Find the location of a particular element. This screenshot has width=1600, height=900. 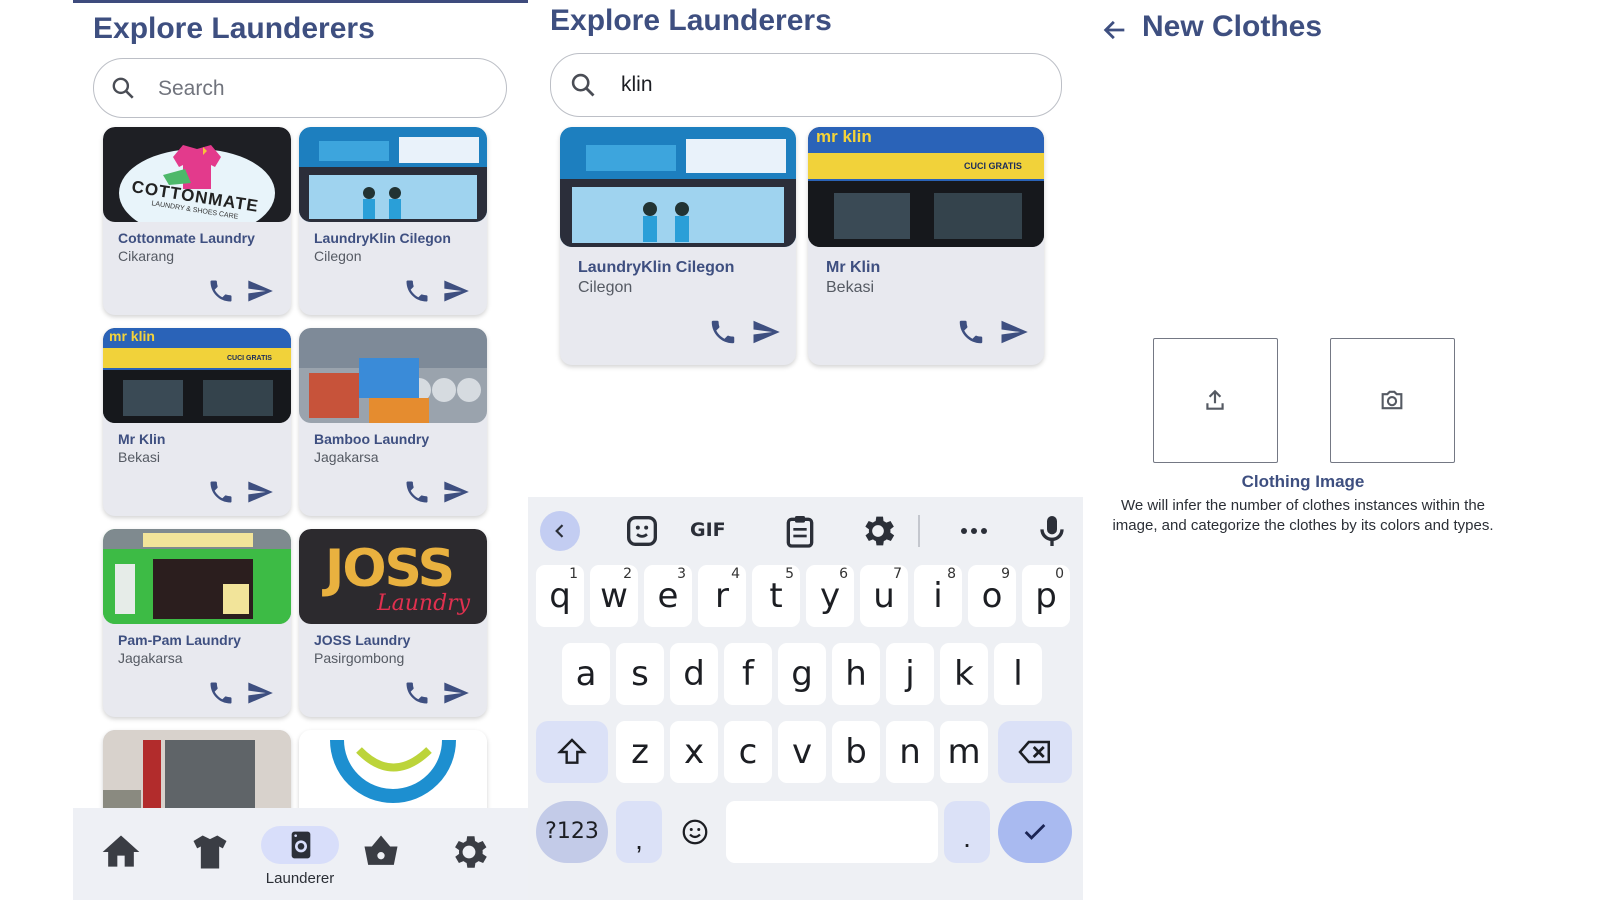

key-y: y6 is located at coordinates (830, 596).